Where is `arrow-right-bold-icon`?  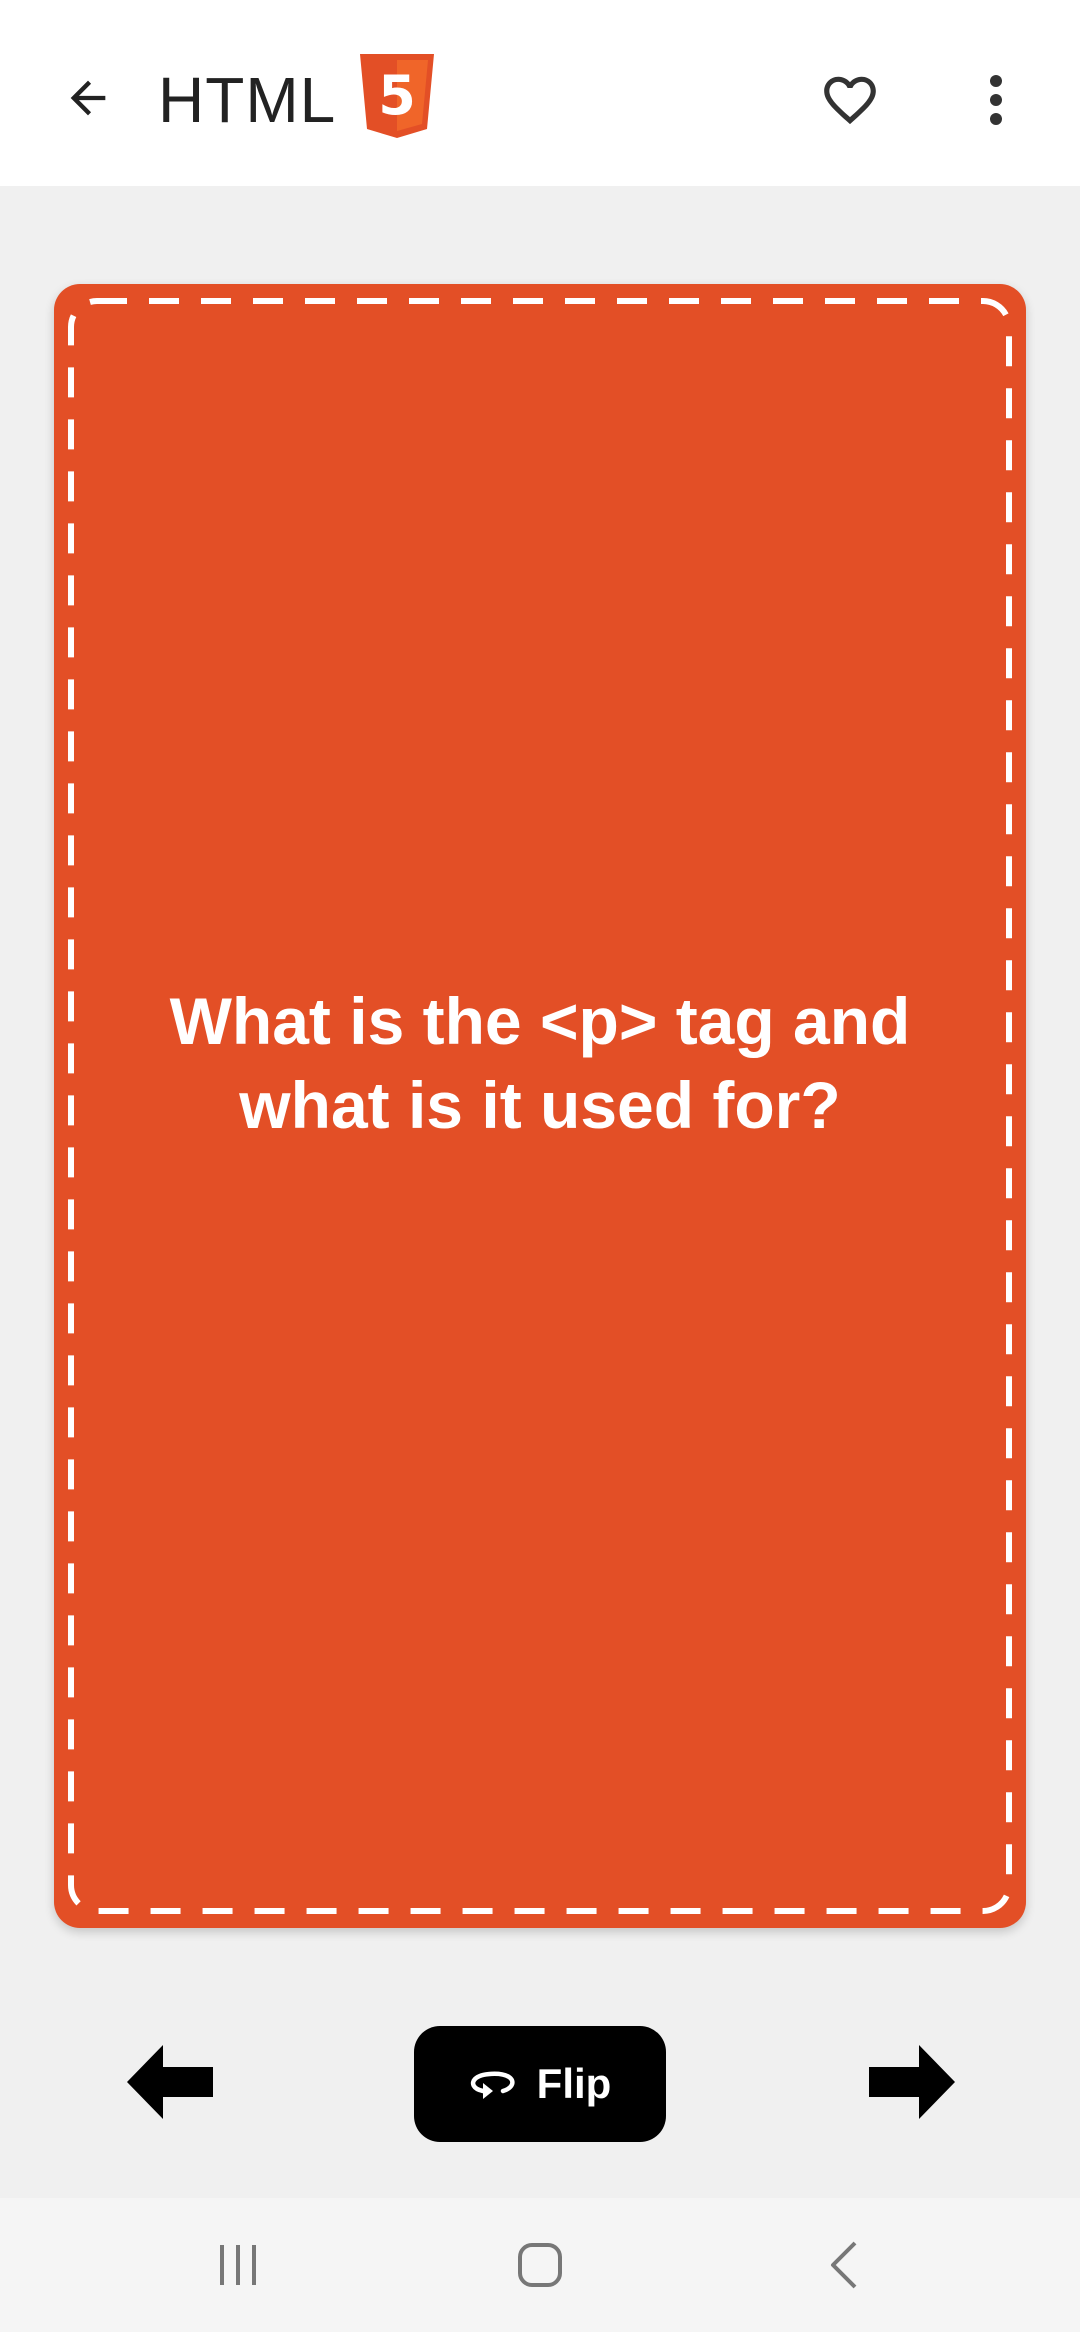
arrow-right-bold-icon is located at coordinates (912, 2082).